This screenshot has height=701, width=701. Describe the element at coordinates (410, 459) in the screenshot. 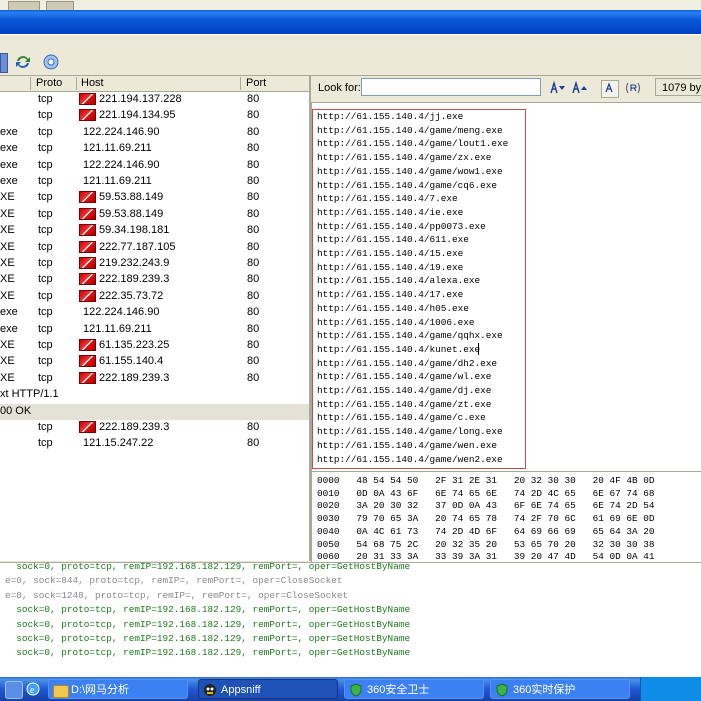

I see `url-line: http://61.155.140.4/game/wen2.exe` at that location.